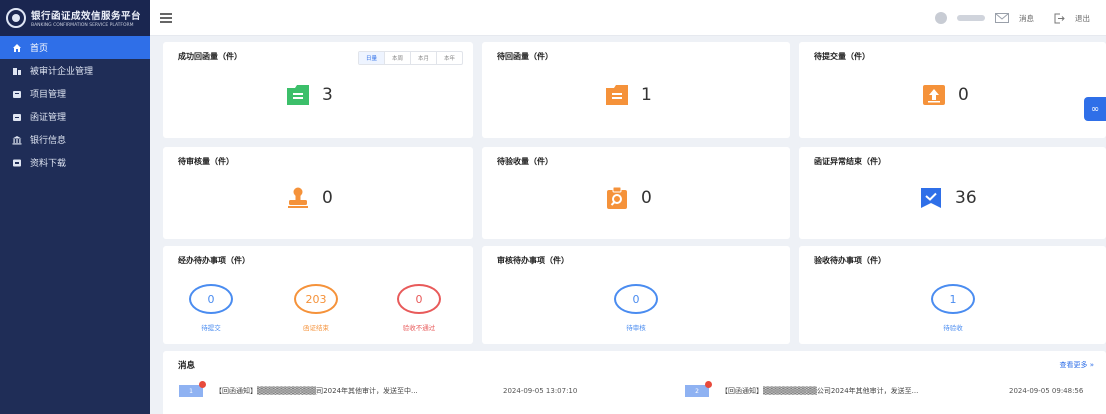 Image resolution: width=1106 pixels, height=414 pixels. I want to click on sidebar-item-label: 银行信息, so click(48, 141).